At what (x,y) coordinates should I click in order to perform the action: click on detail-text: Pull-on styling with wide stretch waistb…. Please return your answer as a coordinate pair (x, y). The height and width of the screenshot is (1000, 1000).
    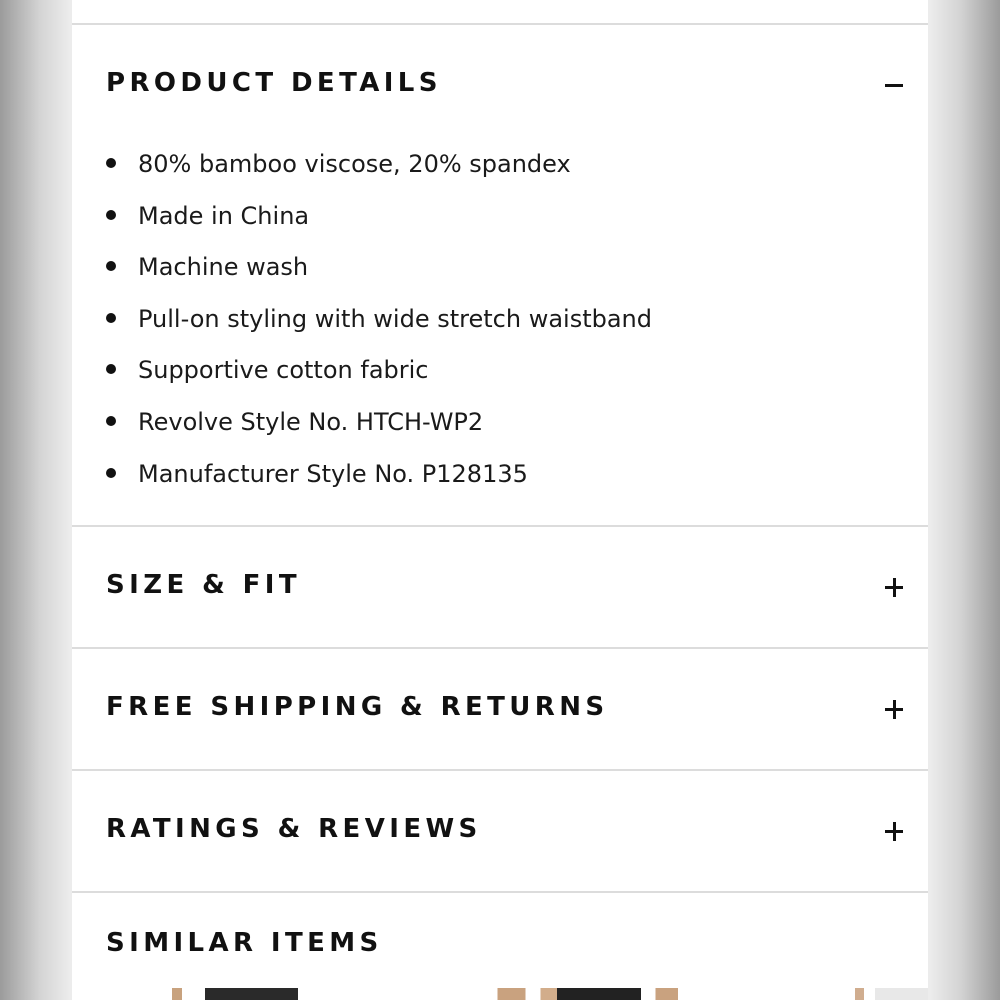
    Looking at the image, I should click on (395, 319).